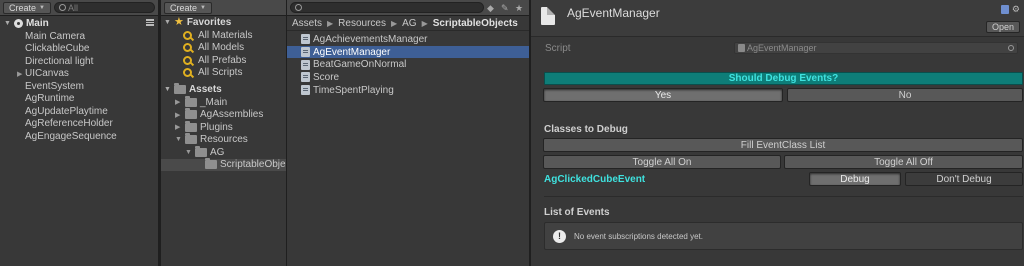 The width and height of the screenshot is (1024, 266). I want to click on favorites-item-label: All Models, so click(221, 48).